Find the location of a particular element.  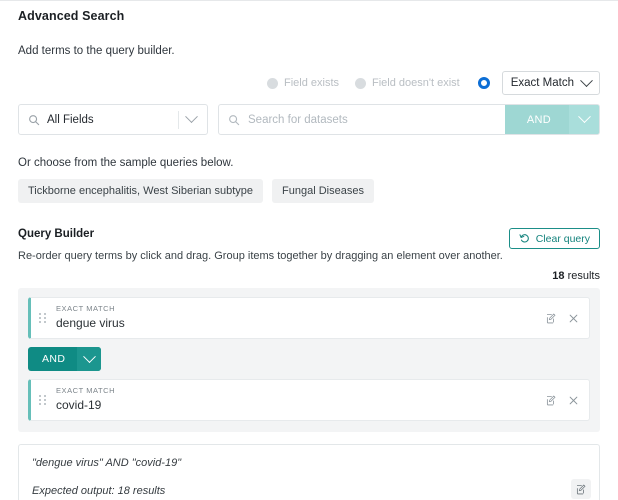

search-operator-dropdown is located at coordinates (584, 119).